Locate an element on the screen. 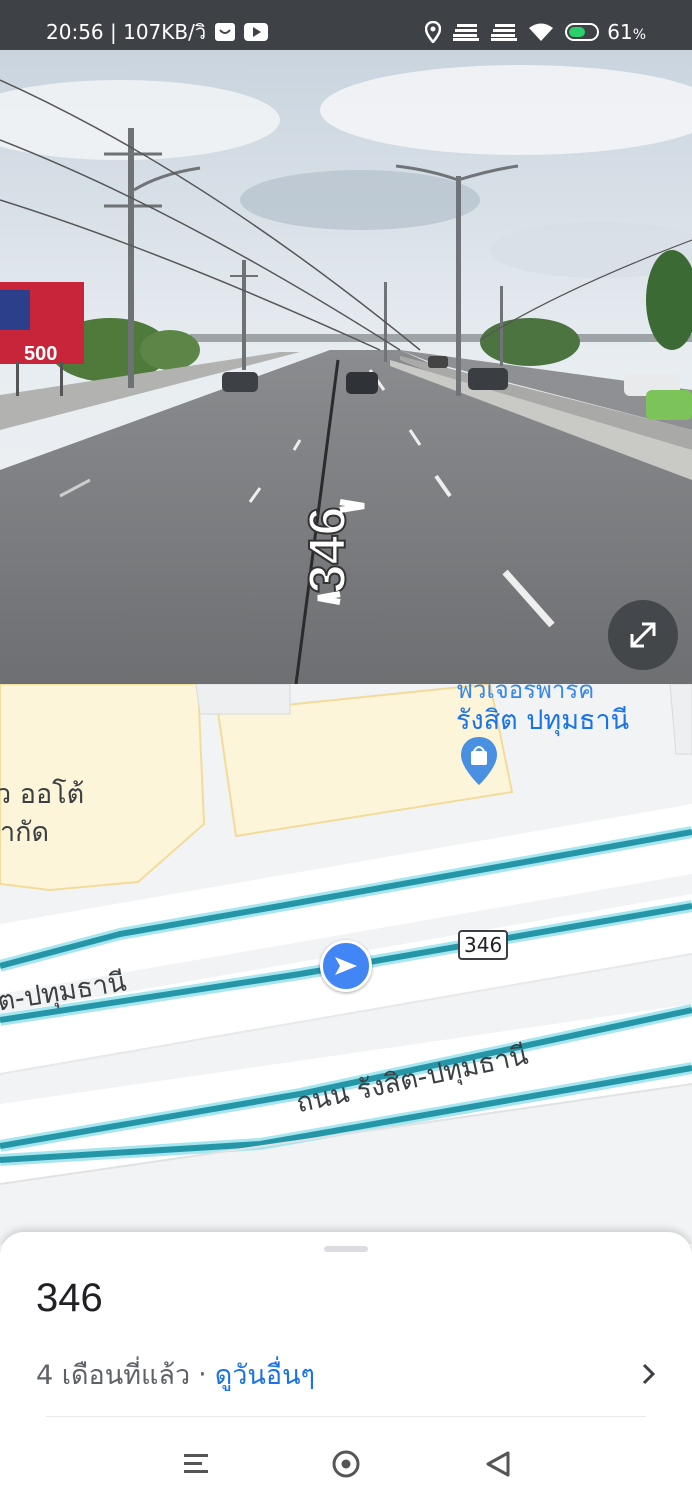 This screenshot has width=692, height=1500. street-view-road-label: 346 is located at coordinates (328, 550).